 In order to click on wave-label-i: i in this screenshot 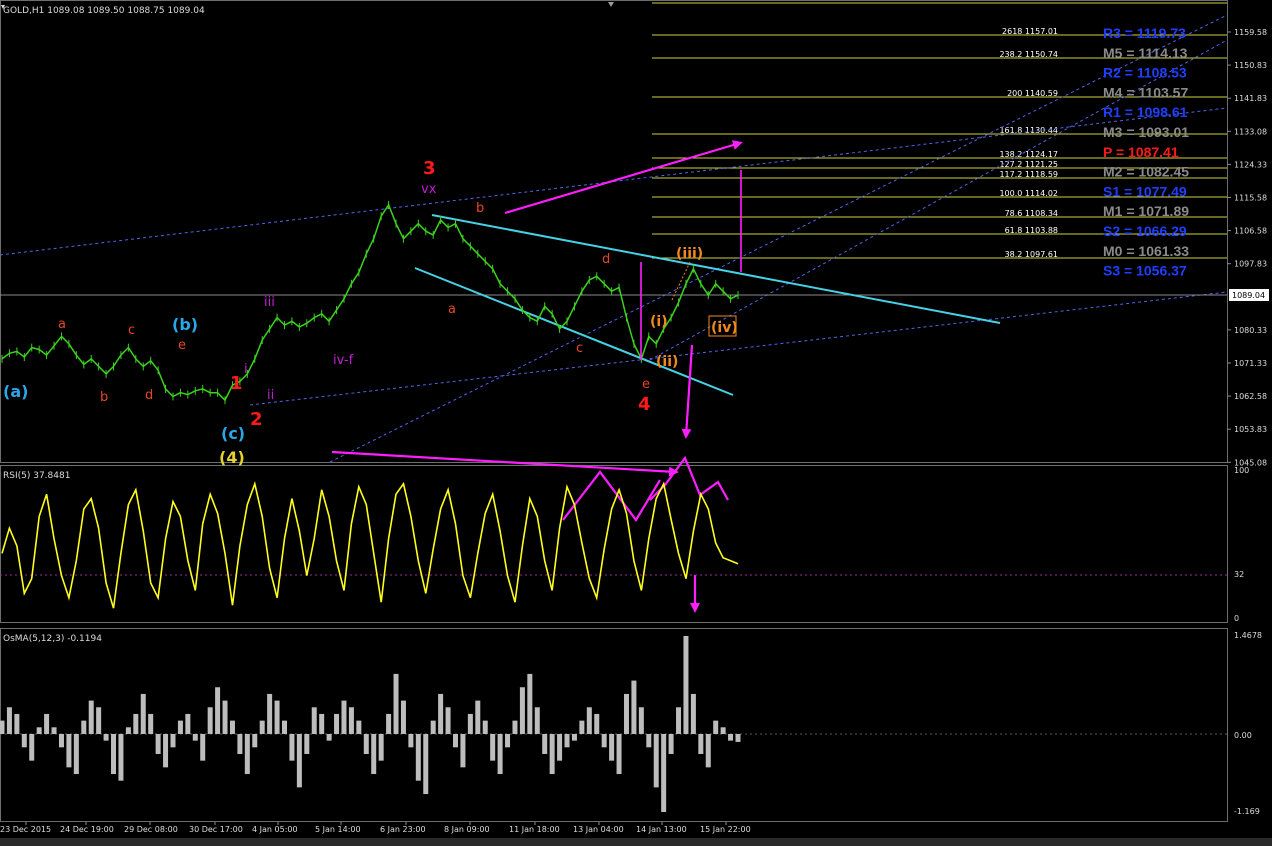, I will do `click(246, 369)`.